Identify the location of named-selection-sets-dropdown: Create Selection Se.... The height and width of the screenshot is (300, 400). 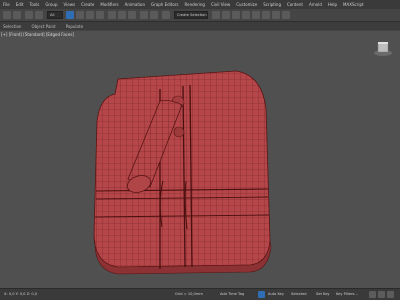
(191, 15).